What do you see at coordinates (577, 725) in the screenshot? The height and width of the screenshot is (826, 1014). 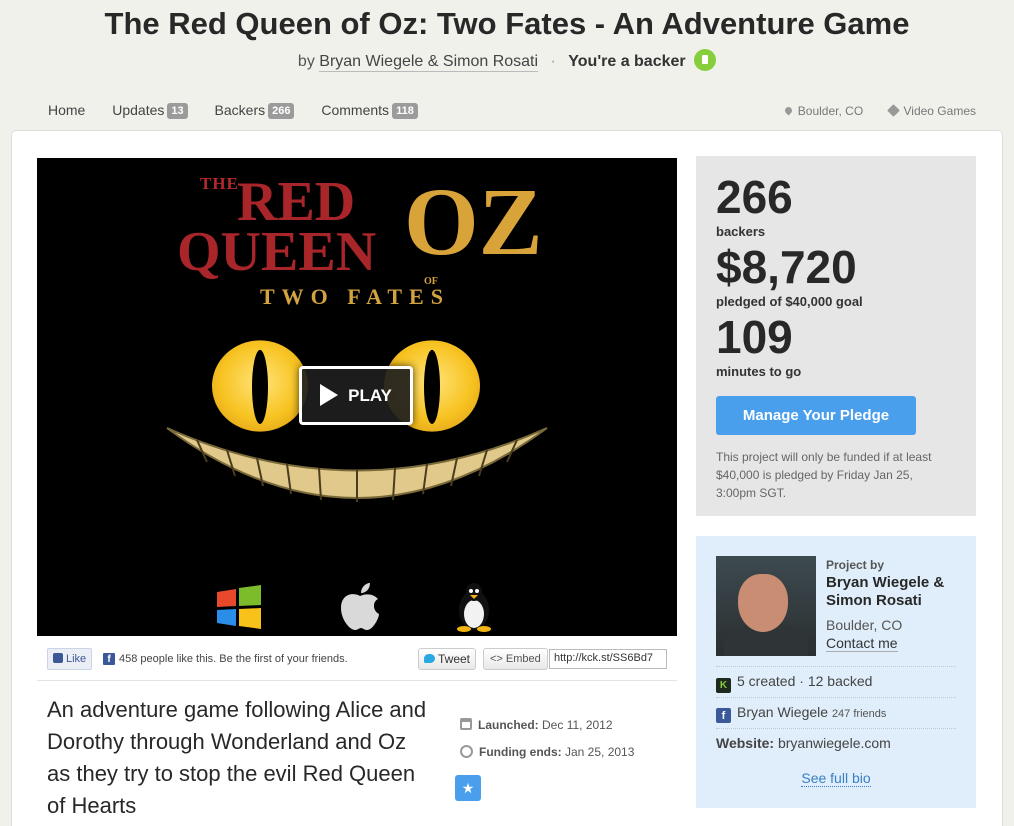 I see `launched-value: Dec 11, 2012` at bounding box center [577, 725].